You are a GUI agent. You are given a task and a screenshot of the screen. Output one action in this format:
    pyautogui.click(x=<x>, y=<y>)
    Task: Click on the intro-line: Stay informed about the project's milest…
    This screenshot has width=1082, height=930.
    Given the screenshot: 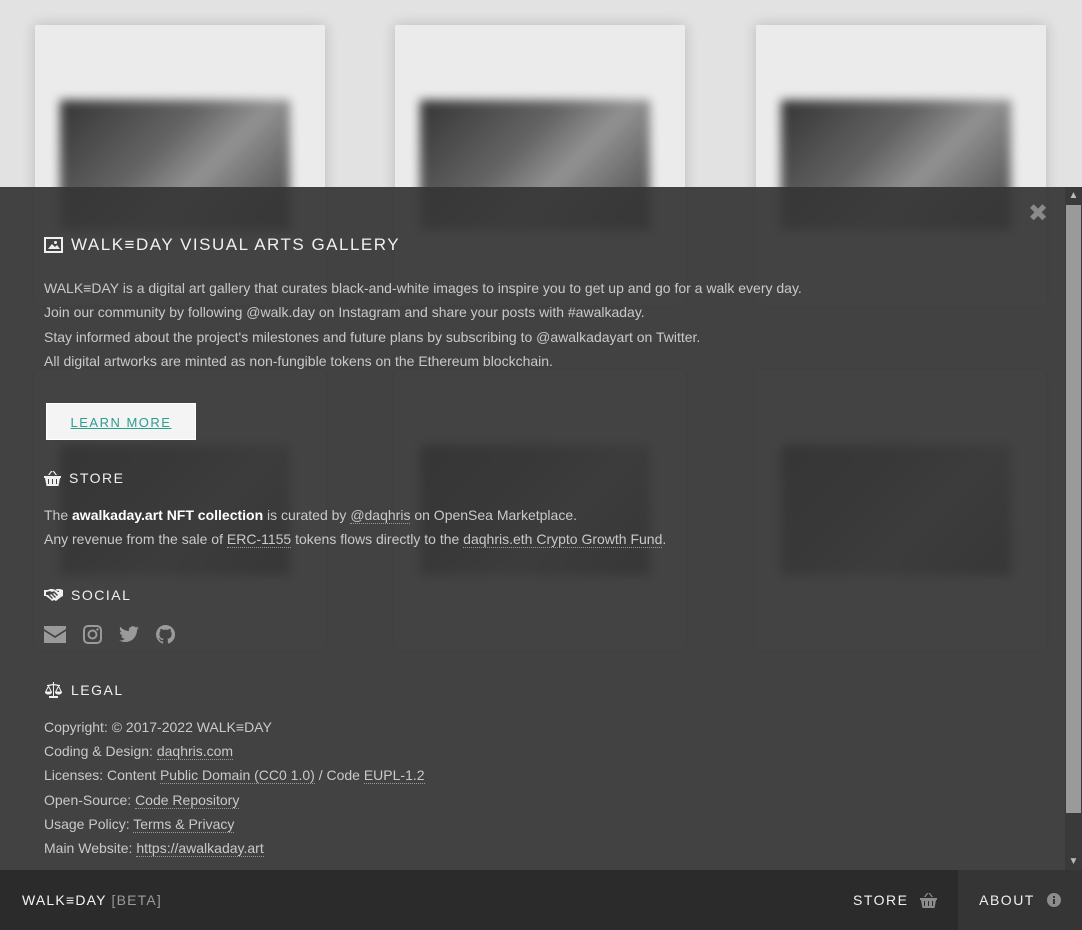 What is the action you would take?
    pyautogui.click(x=372, y=336)
    